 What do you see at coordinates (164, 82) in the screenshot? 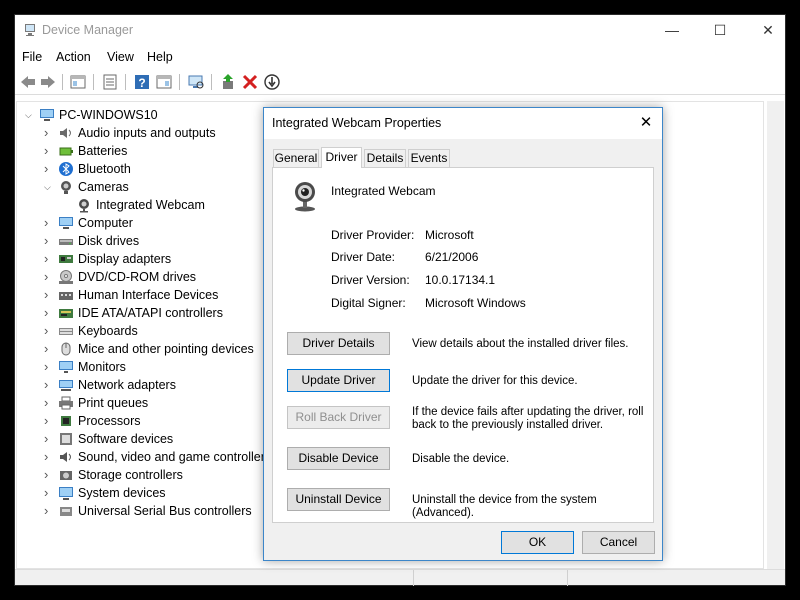
I see `view-icon` at bounding box center [164, 82].